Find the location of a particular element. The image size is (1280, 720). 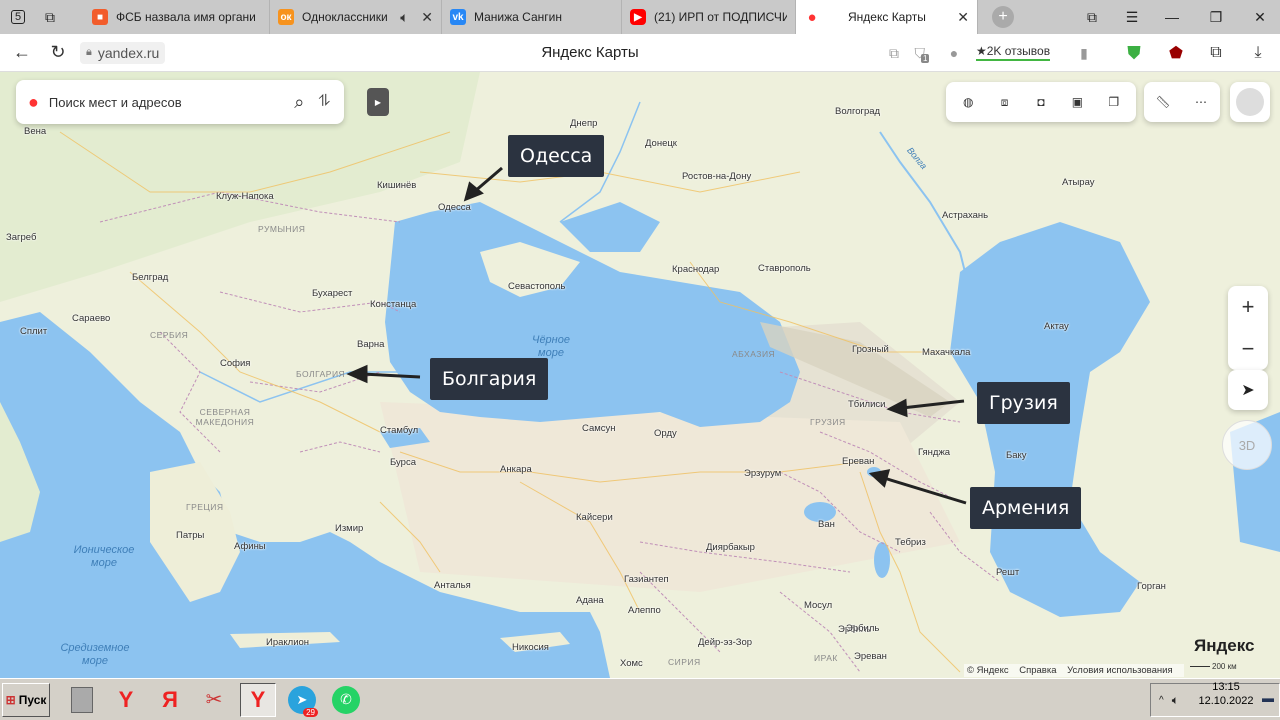

compass-3d-button: 3D is located at coordinates (1247, 445).